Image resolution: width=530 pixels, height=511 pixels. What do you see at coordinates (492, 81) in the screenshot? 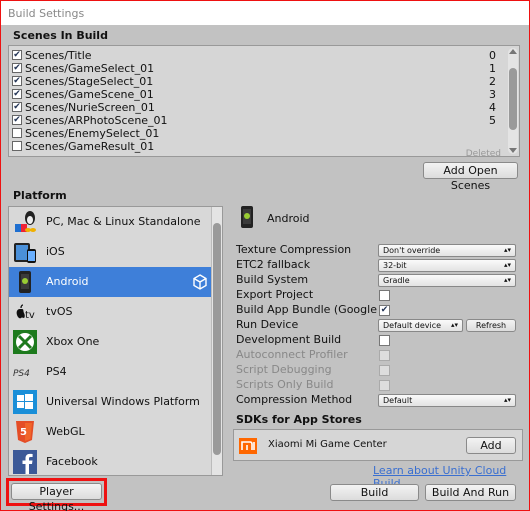
I see `scene-index: 2` at bounding box center [492, 81].